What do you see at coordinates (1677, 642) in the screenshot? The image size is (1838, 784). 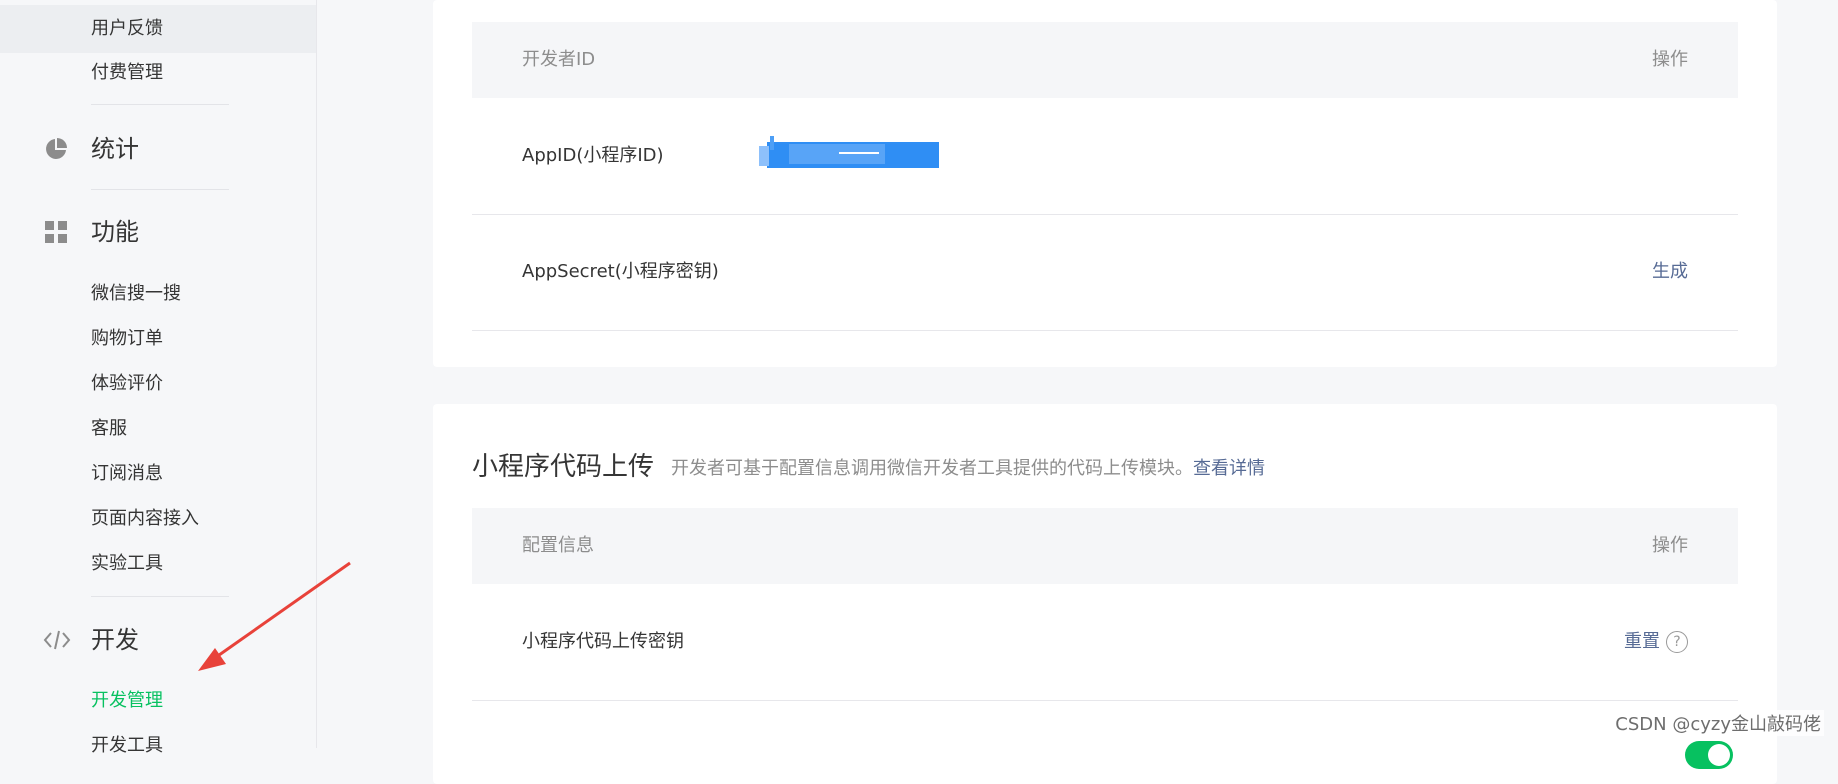 I see `help-icon: ?` at bounding box center [1677, 642].